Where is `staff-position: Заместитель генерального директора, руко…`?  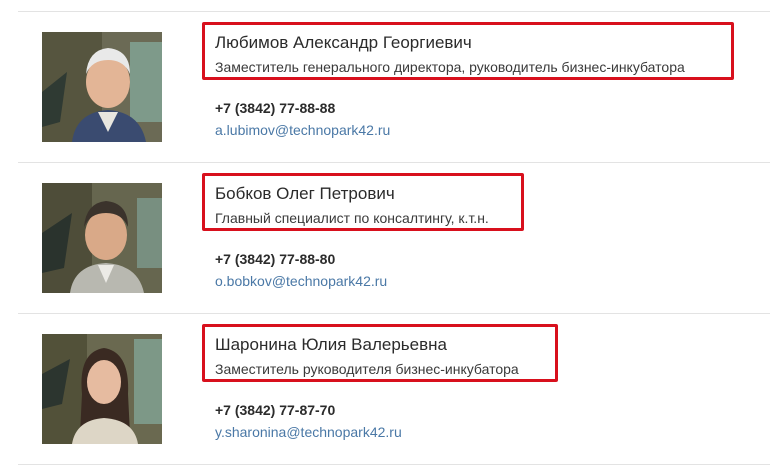 staff-position: Заместитель генерального директора, руко… is located at coordinates (450, 67).